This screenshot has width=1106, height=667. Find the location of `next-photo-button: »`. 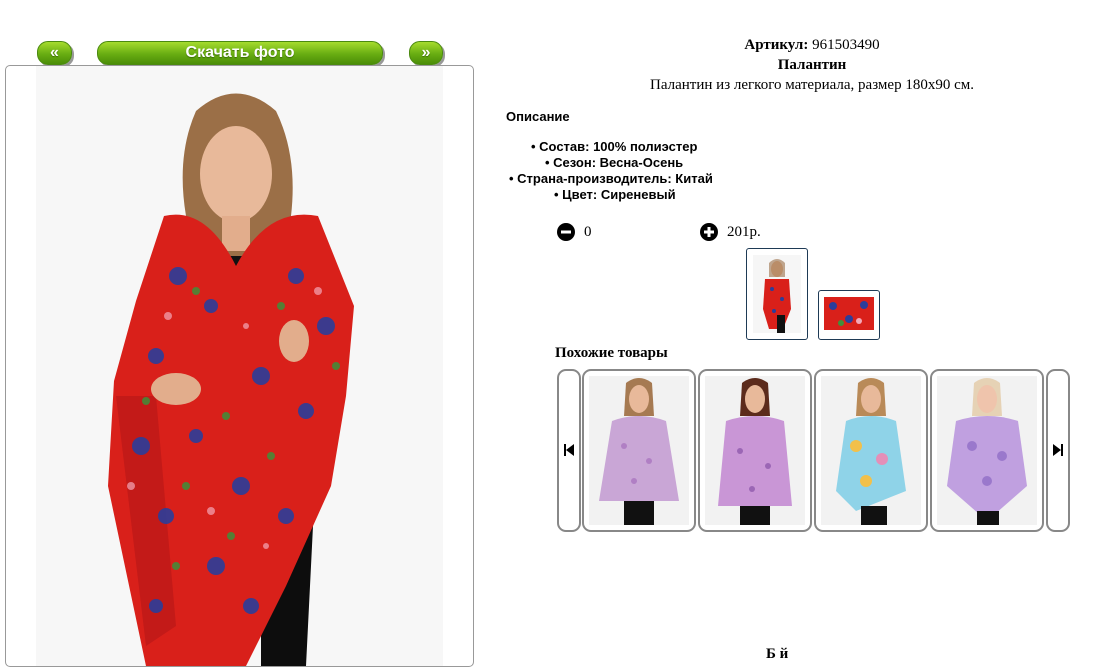

next-photo-button: » is located at coordinates (426, 53).